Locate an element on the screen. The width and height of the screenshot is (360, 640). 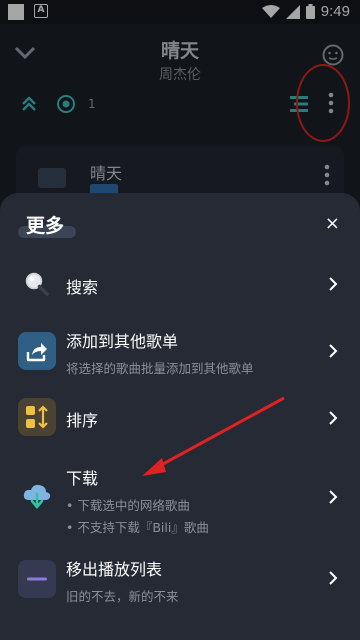
menu-item-label: 搜索 is located at coordinates (82, 287).